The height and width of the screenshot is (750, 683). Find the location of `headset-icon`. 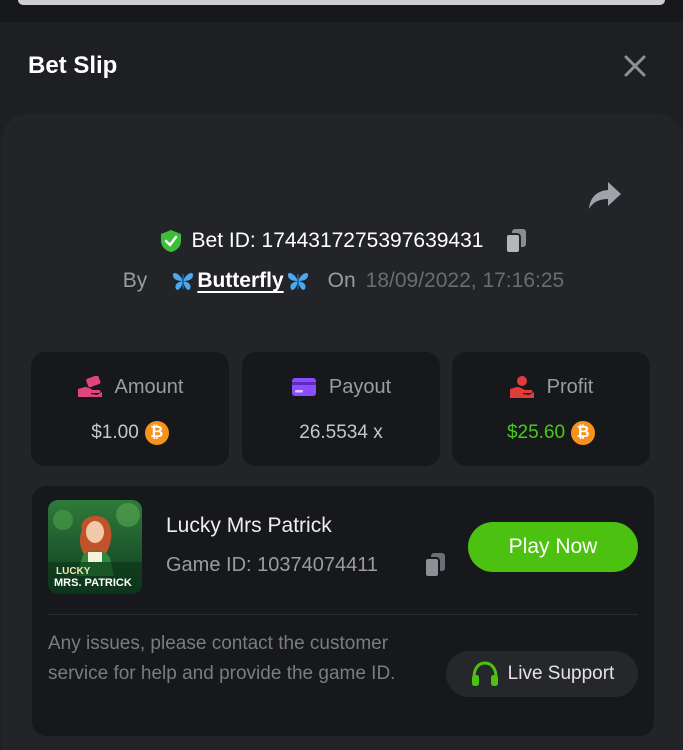

headset-icon is located at coordinates (484, 673).